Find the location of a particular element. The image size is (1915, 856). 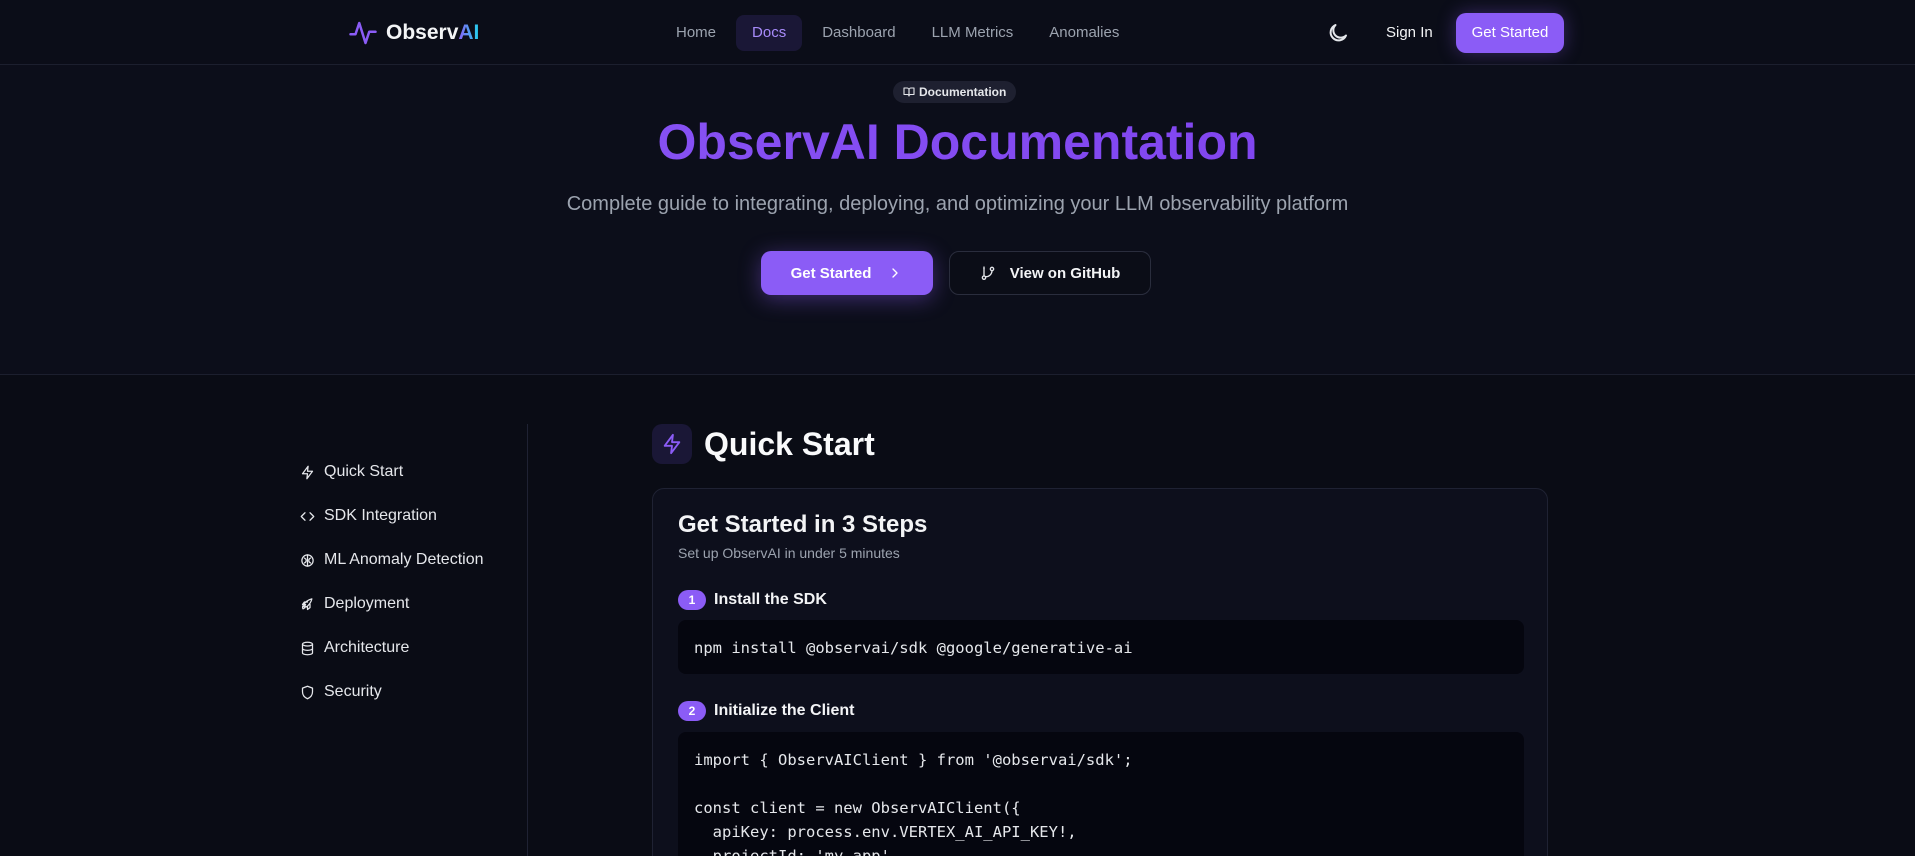

activity-icon is located at coordinates (363, 33).